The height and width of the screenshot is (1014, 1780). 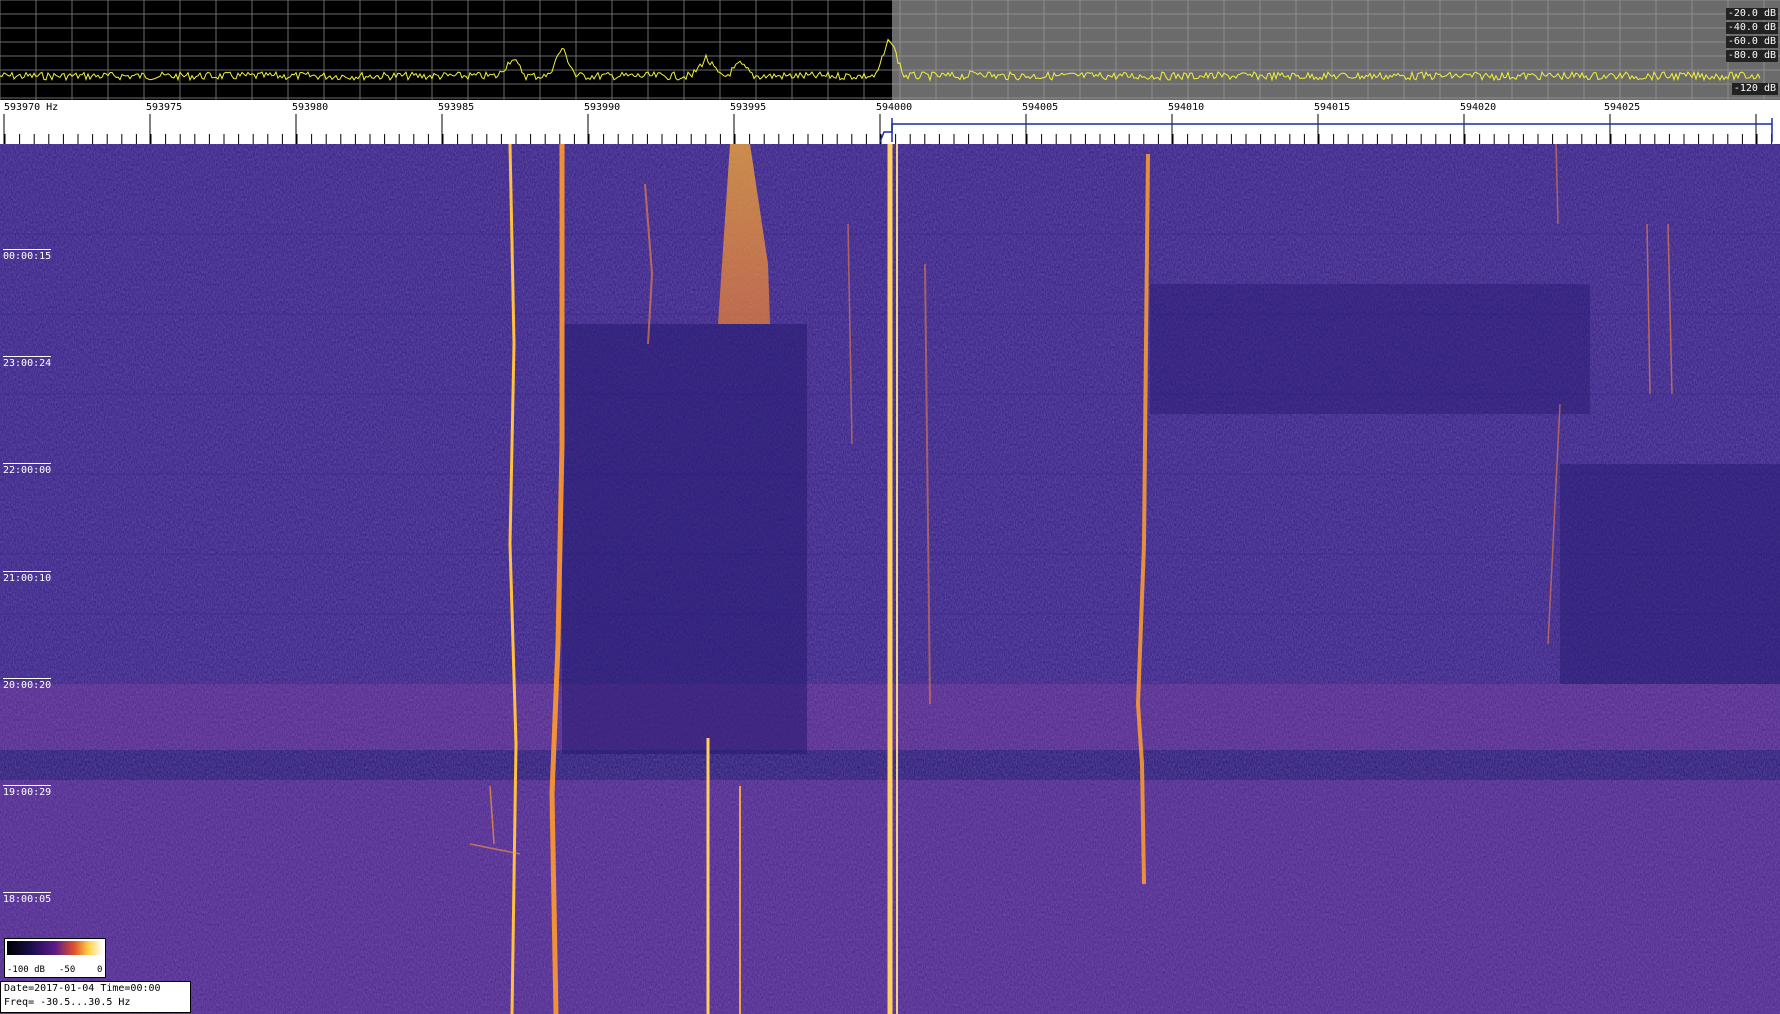 What do you see at coordinates (82, 988) in the screenshot?
I see `info-date-time: Date=2017-01-04 Time=00:00` at bounding box center [82, 988].